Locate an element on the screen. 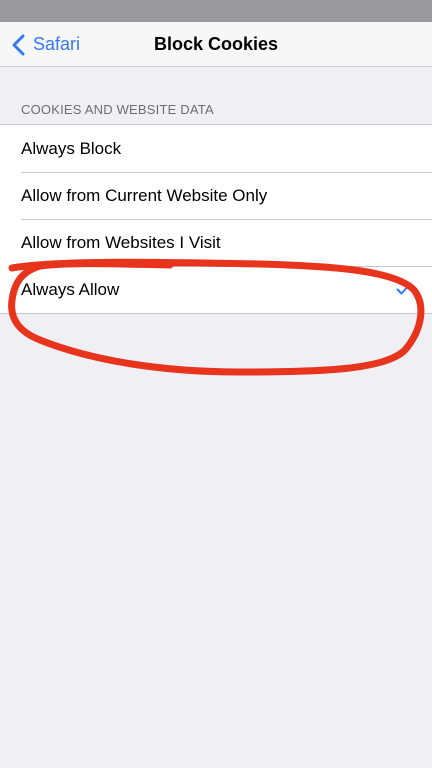 This screenshot has width=432, height=768. checkmark-icon is located at coordinates (404, 289).